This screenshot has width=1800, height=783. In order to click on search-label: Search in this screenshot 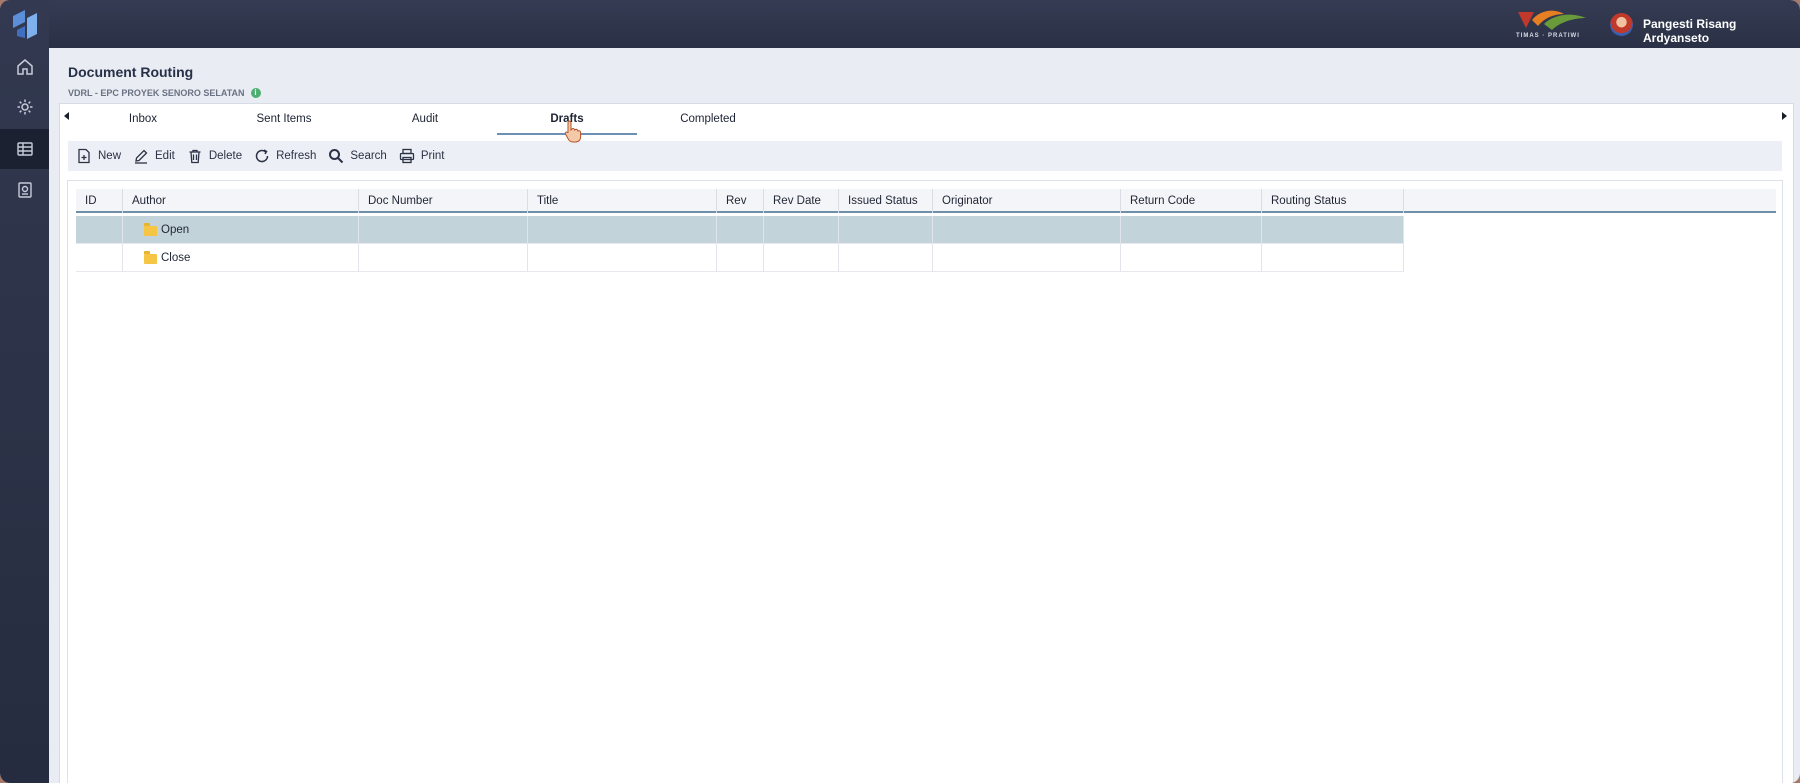, I will do `click(368, 156)`.